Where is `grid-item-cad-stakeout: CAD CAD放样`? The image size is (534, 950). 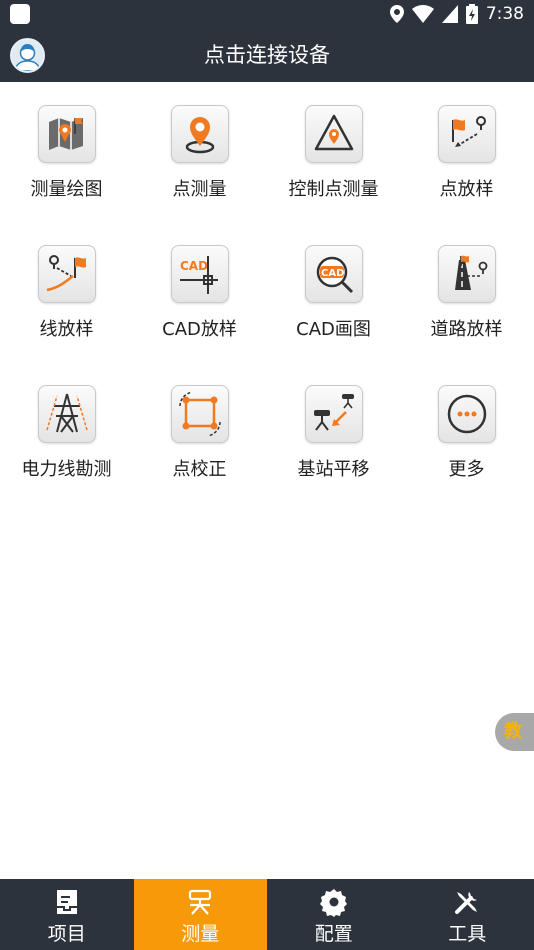 grid-item-cad-stakeout: CAD CAD放样 is located at coordinates (199, 287).